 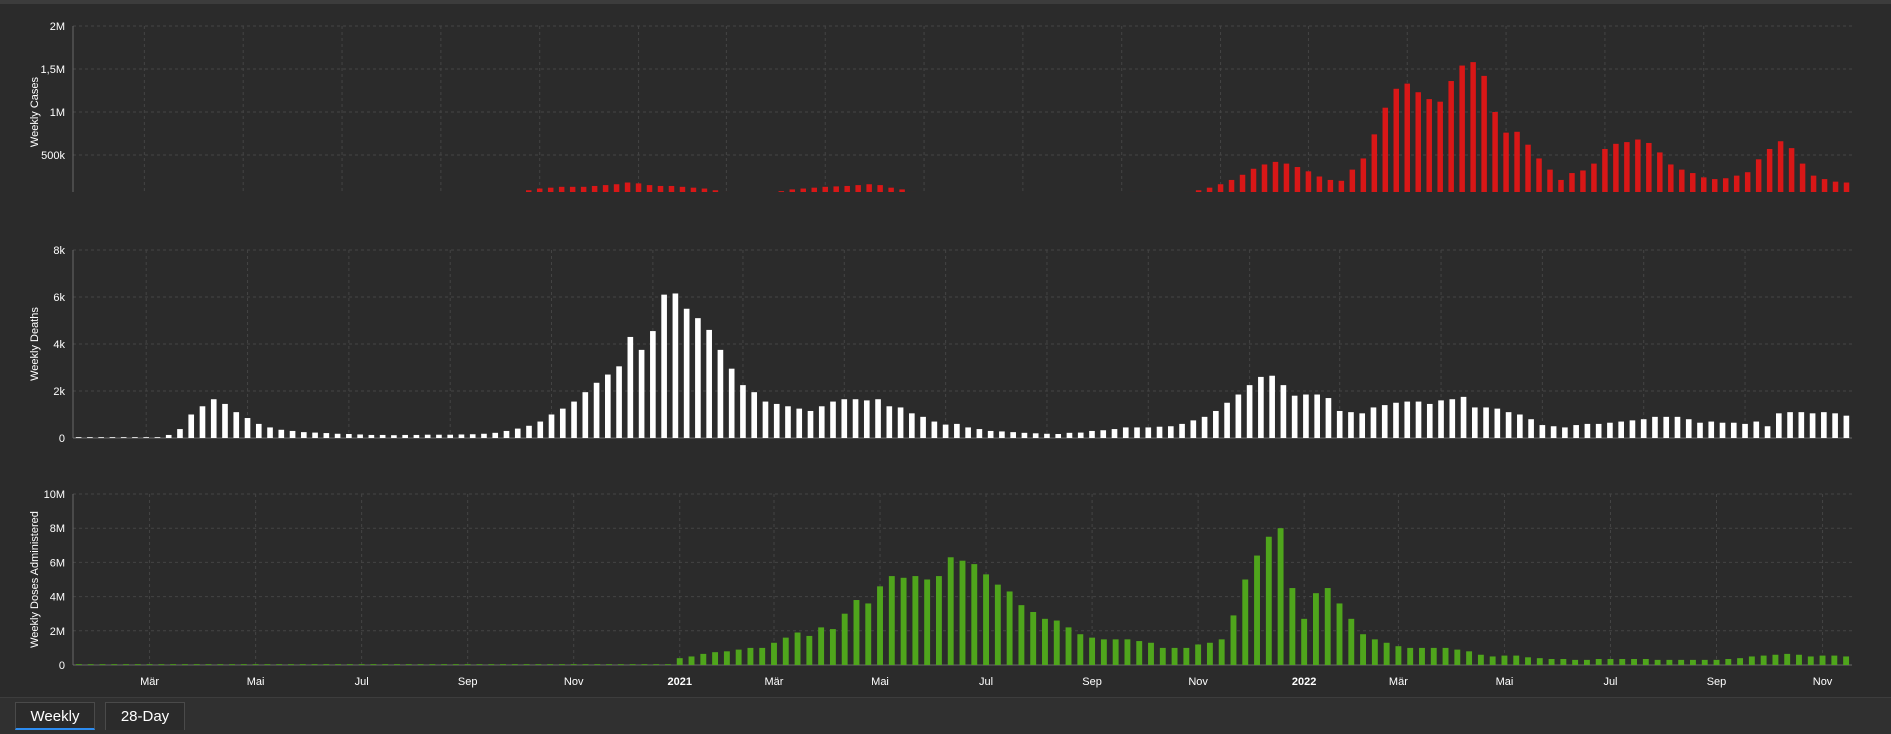 I want to click on doses-xtick-label: Mai, so click(x=880, y=682).